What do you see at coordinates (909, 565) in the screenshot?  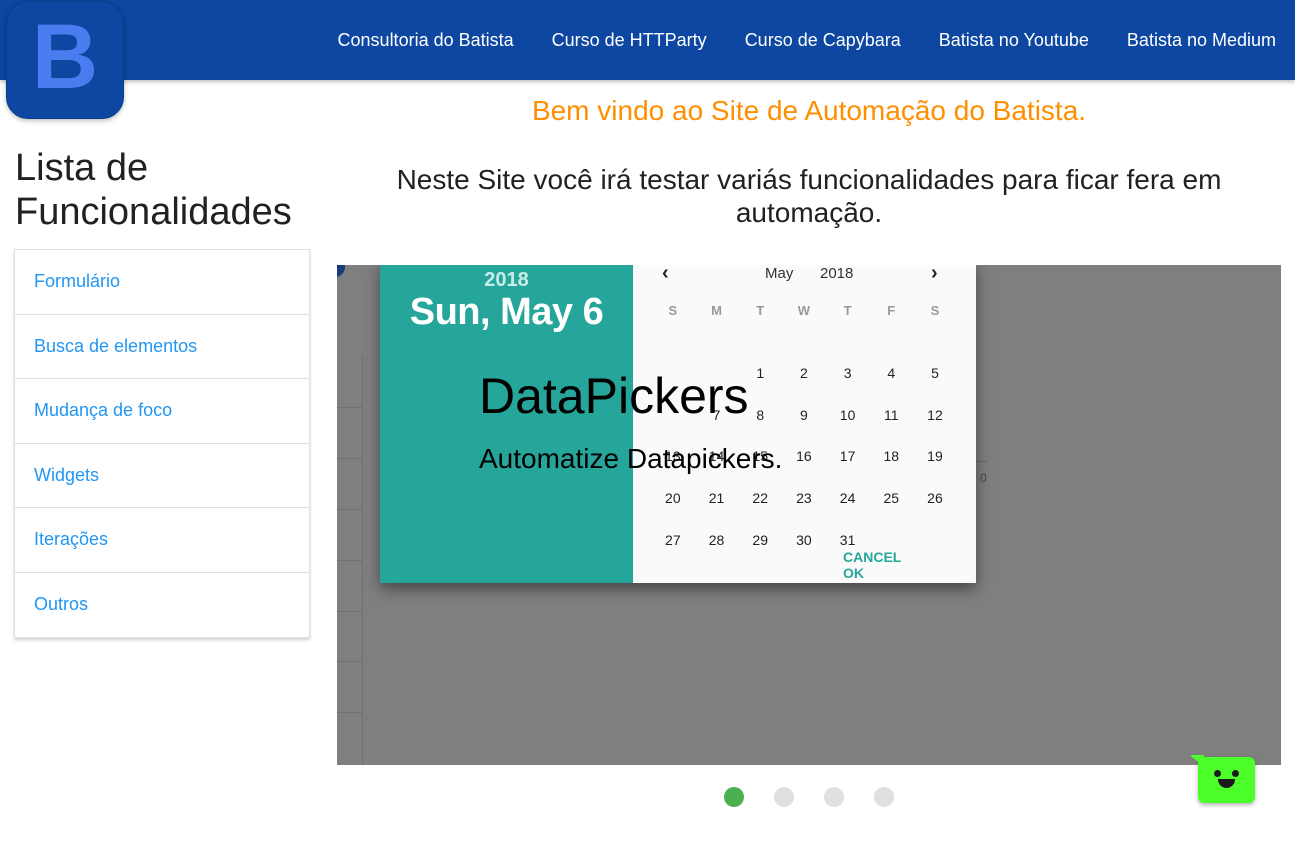 I see `datepicker-actions: CANCEL OK` at bounding box center [909, 565].